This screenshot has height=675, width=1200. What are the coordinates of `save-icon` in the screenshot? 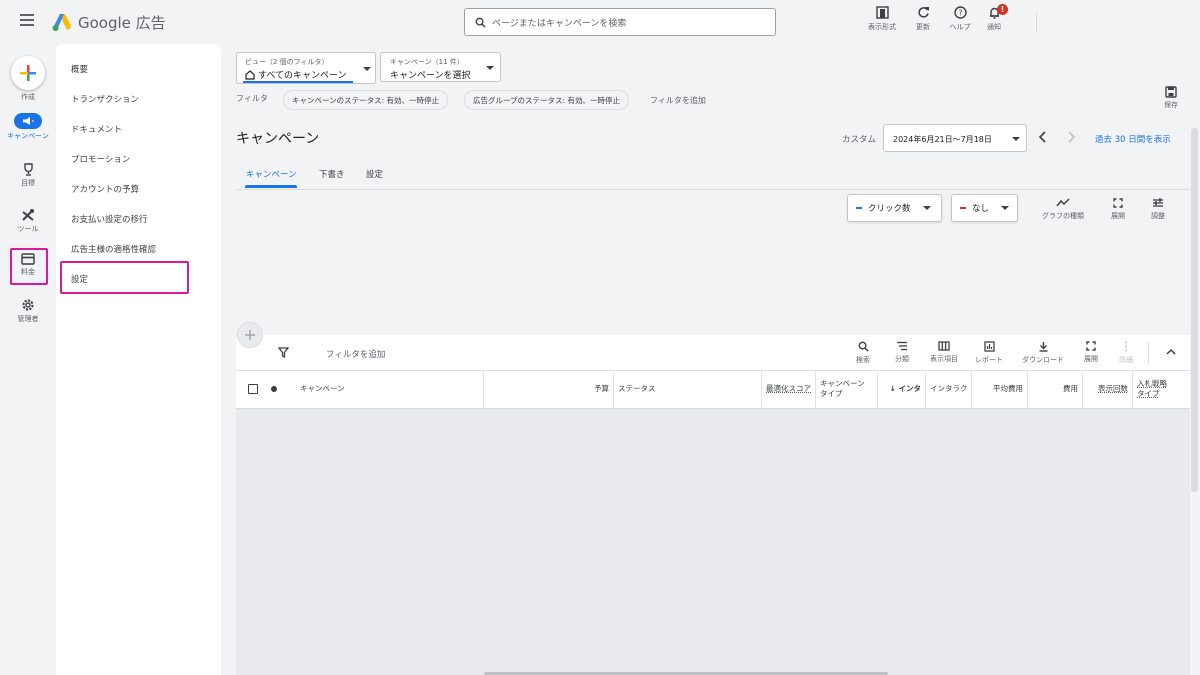 It's located at (1171, 92).